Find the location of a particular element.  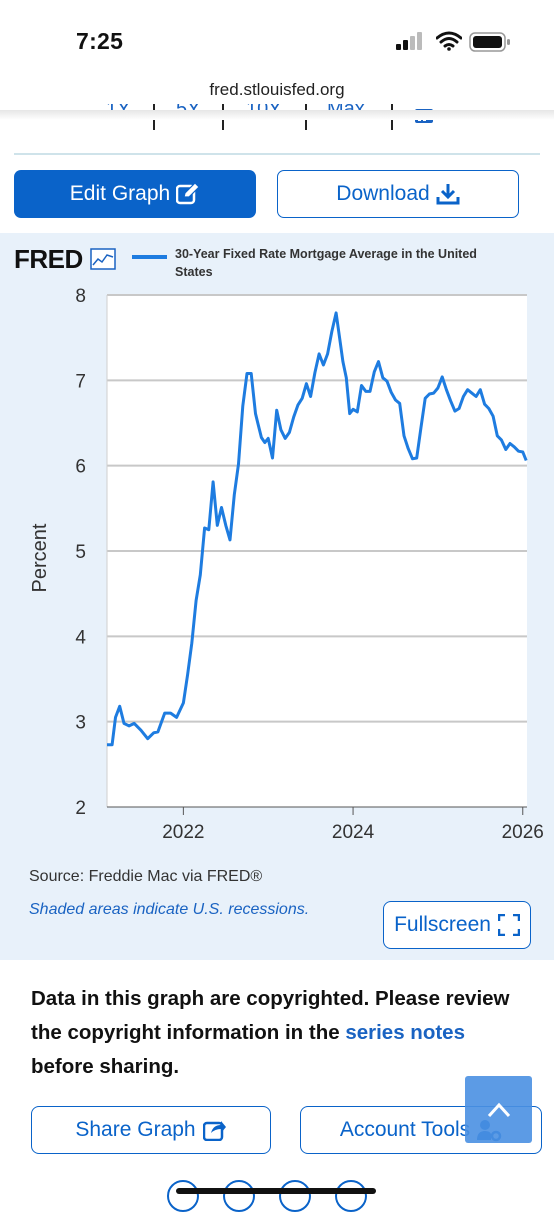

toolbar-shadow is located at coordinates (277, 115).